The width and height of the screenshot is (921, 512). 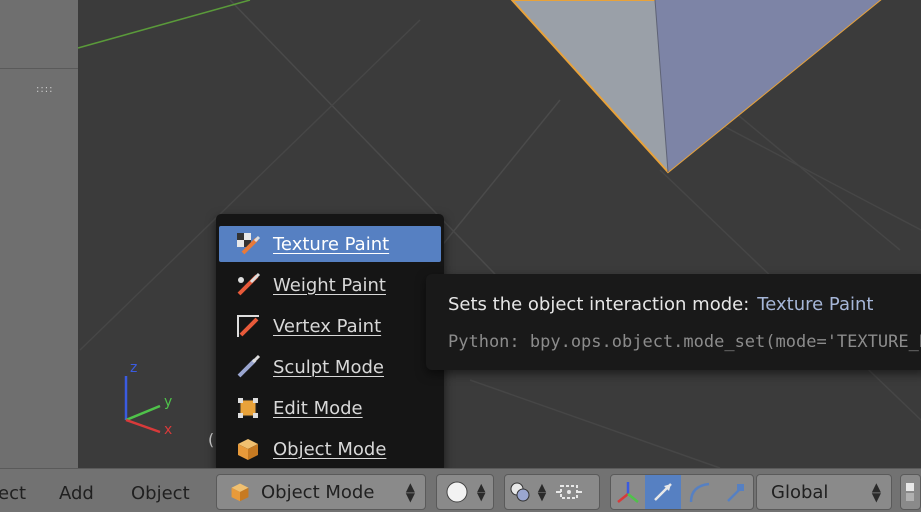 I want to click on pivot-point-group: ▲ ▼, so click(x=552, y=492).